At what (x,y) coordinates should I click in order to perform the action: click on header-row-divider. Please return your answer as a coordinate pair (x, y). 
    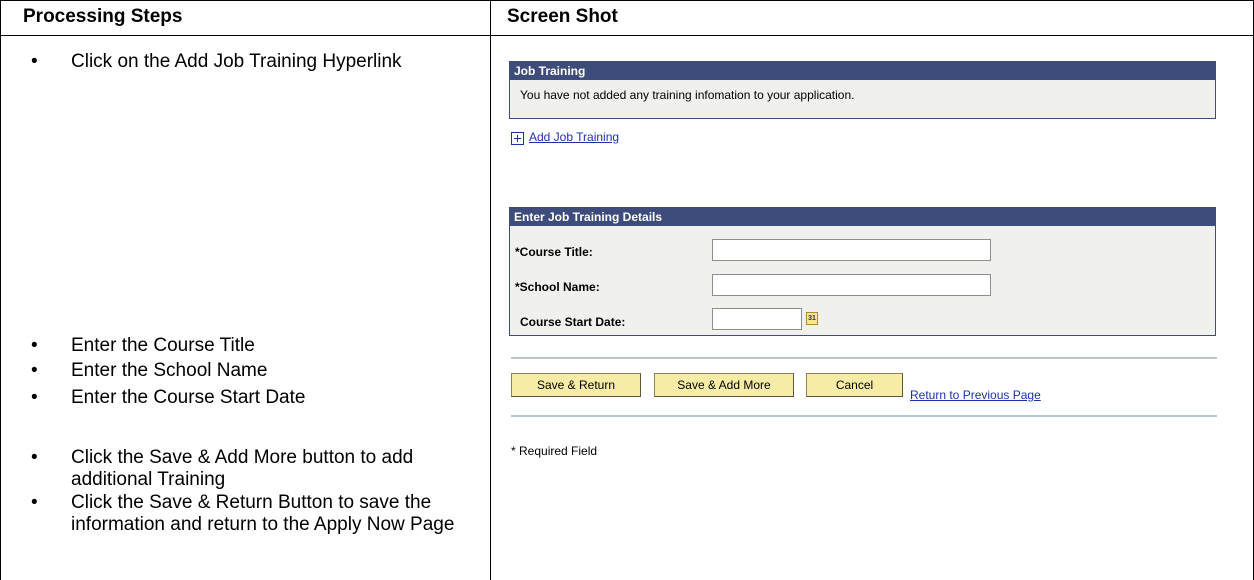
    Looking at the image, I should click on (627, 35).